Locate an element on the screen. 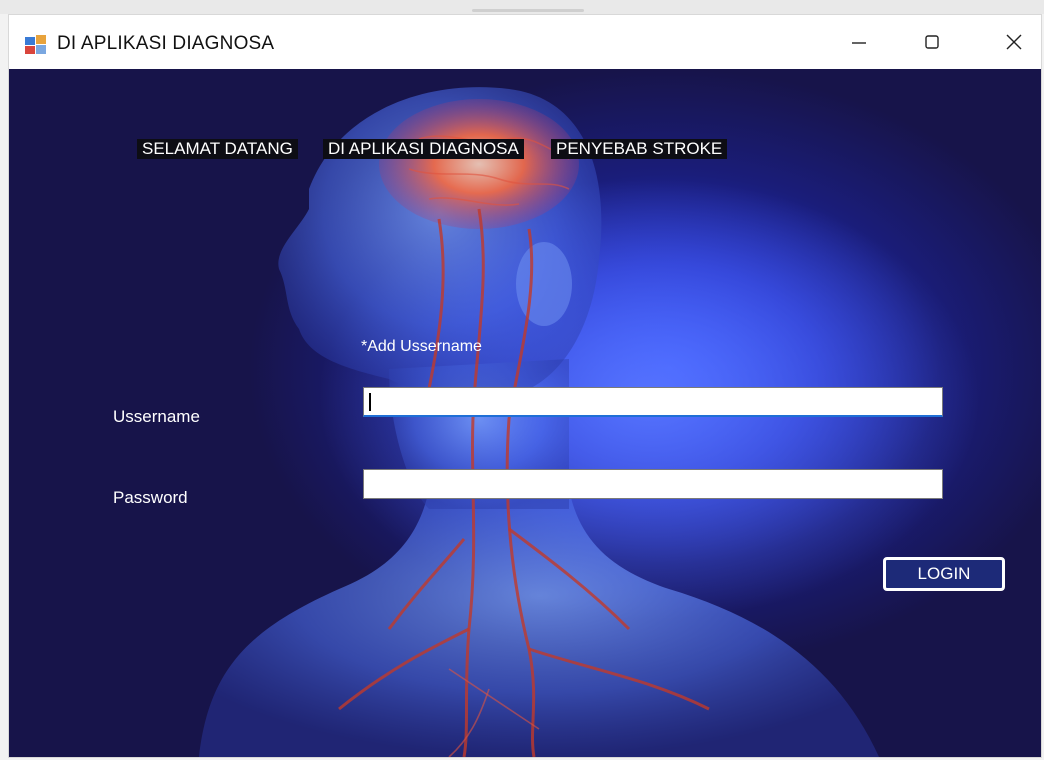  maximize-icon is located at coordinates (932, 42).